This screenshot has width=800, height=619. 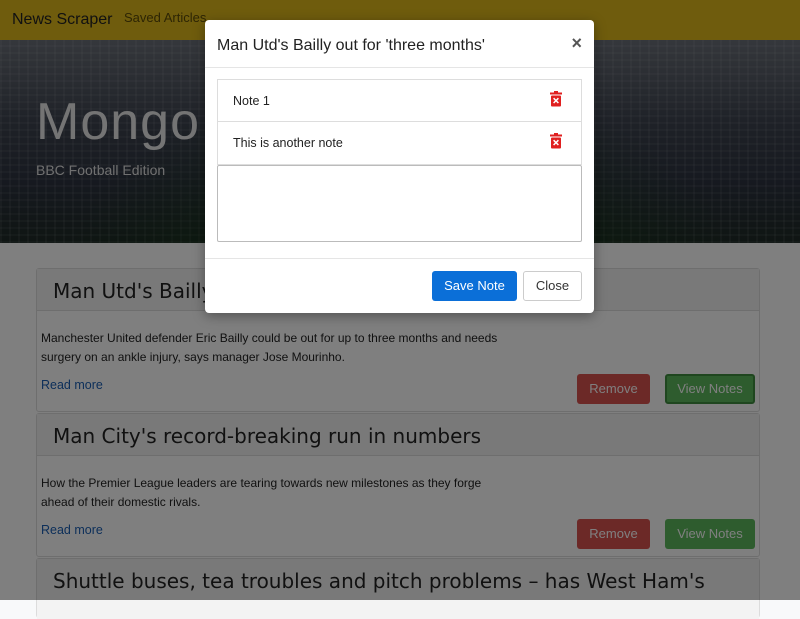 I want to click on note-textarea, so click(x=399, y=203).